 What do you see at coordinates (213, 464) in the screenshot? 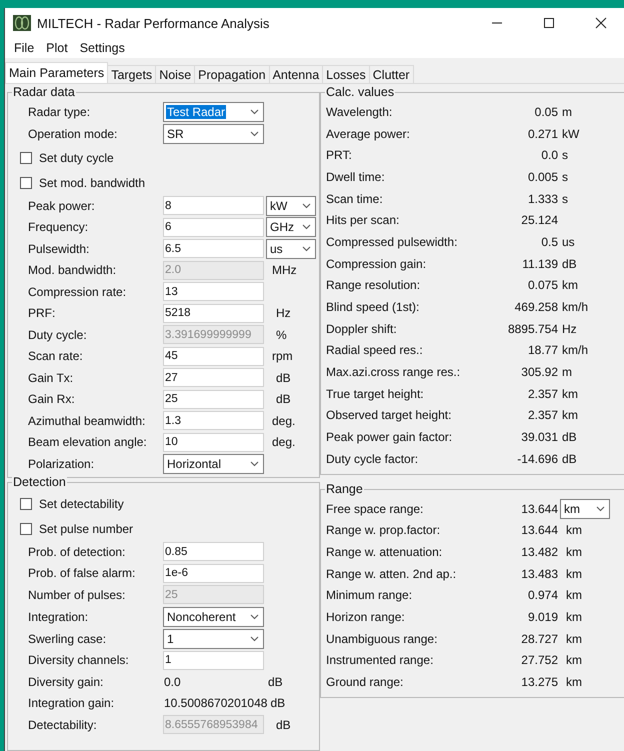
I see `dropdown: Horizontal` at bounding box center [213, 464].